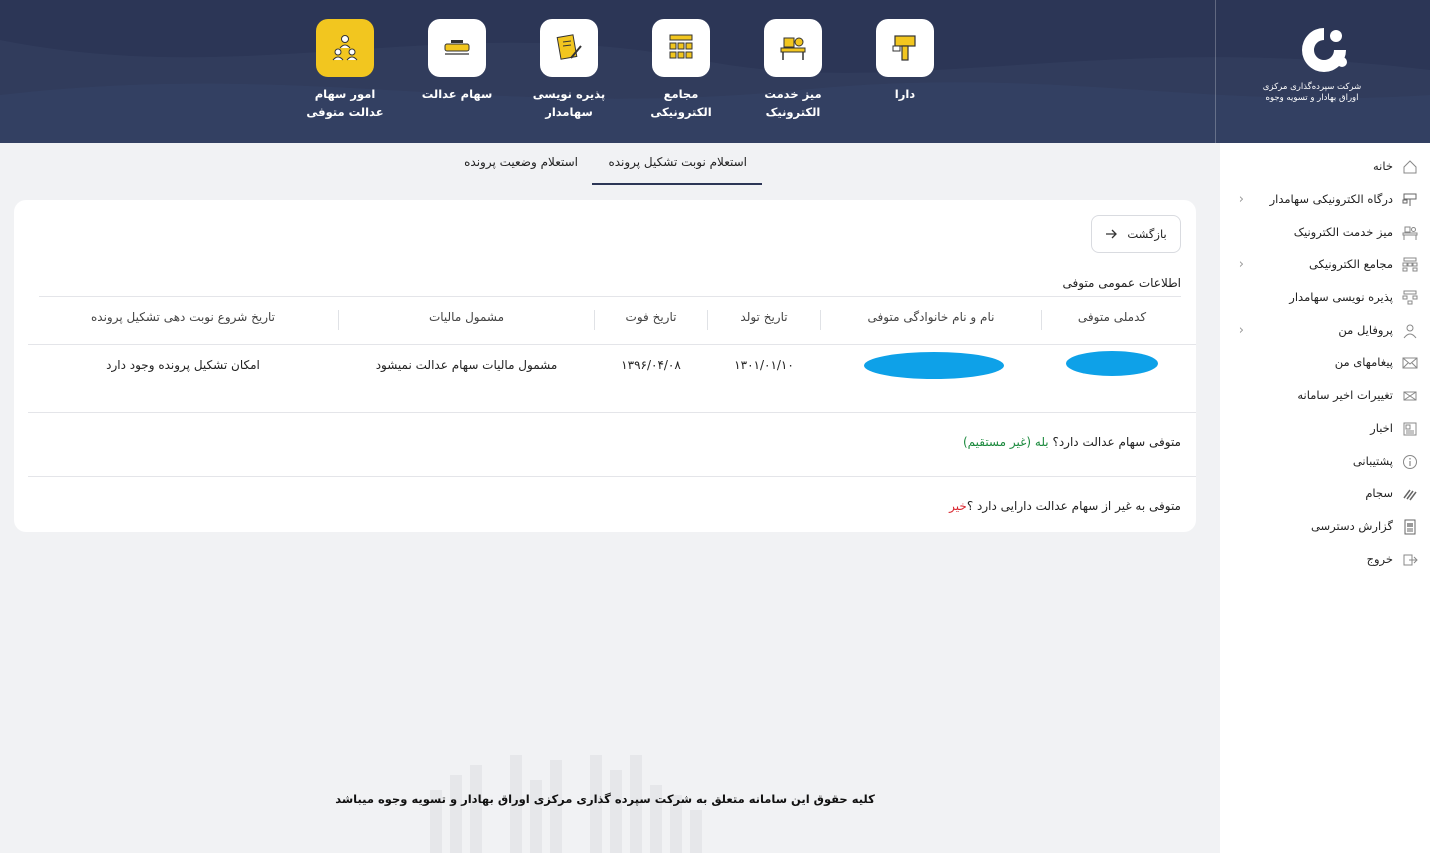 The width and height of the screenshot is (1430, 853). I want to click on nav-service-desk: میز خدمت الکترونیک, so click(793, 70).